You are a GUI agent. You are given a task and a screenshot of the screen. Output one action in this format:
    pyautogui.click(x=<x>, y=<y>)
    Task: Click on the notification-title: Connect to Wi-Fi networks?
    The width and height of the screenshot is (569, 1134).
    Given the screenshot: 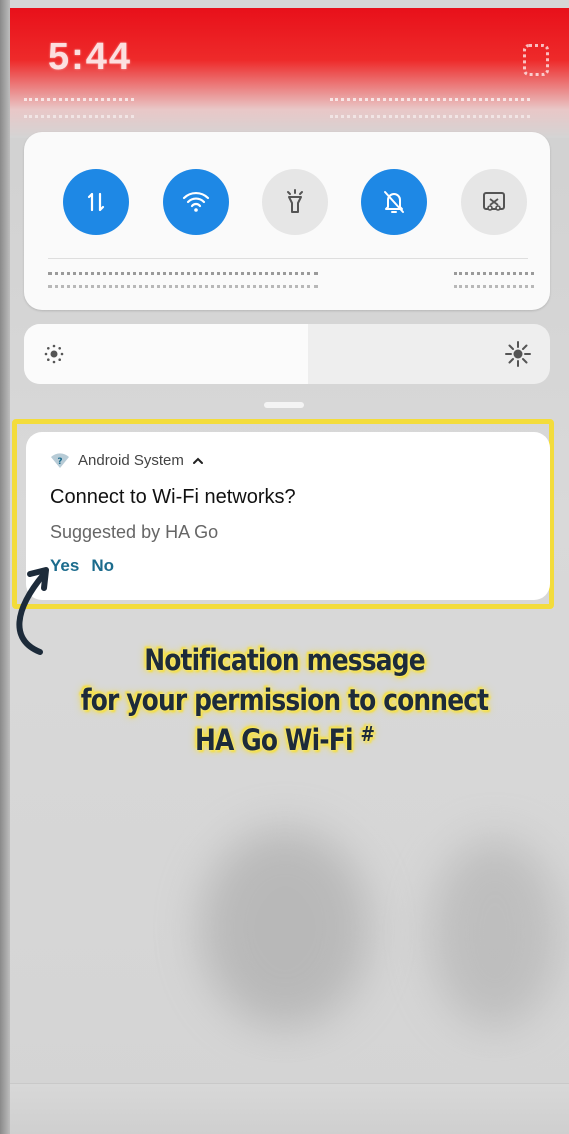 What is the action you would take?
    pyautogui.click(x=173, y=497)
    